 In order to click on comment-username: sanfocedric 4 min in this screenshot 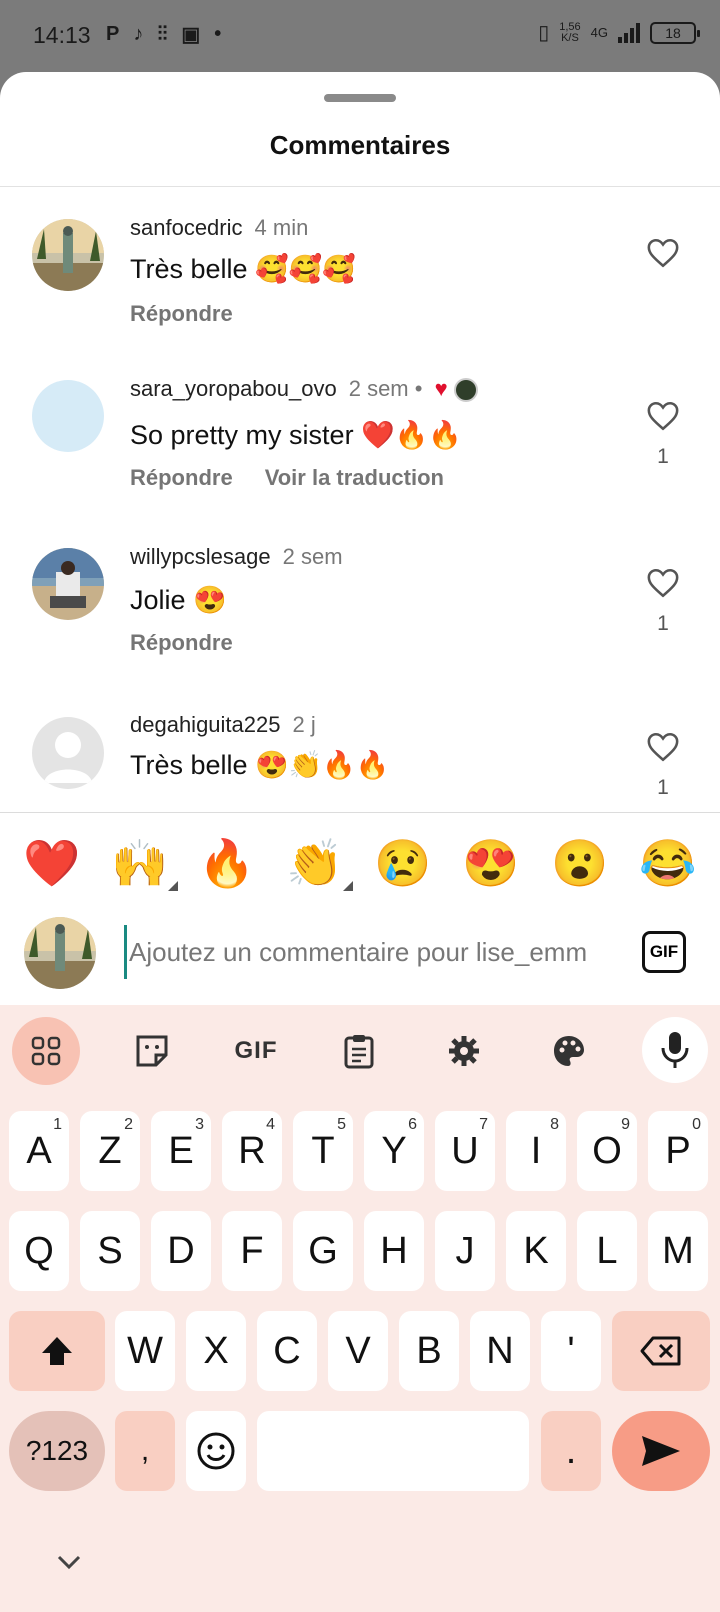, I will do `click(219, 228)`.